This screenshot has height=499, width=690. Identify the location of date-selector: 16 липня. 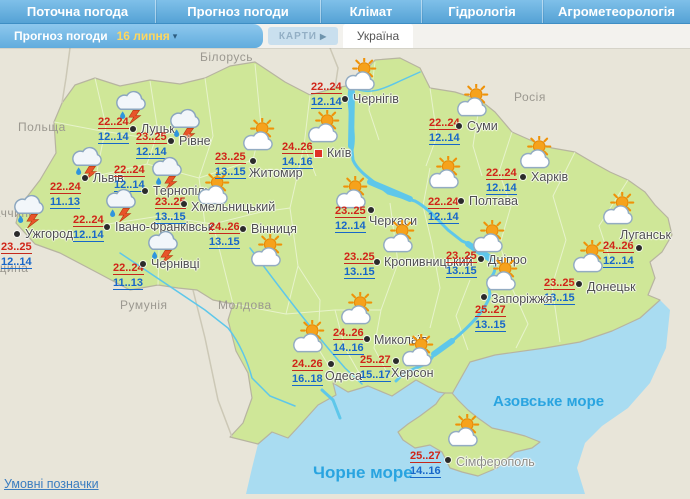
(143, 36).